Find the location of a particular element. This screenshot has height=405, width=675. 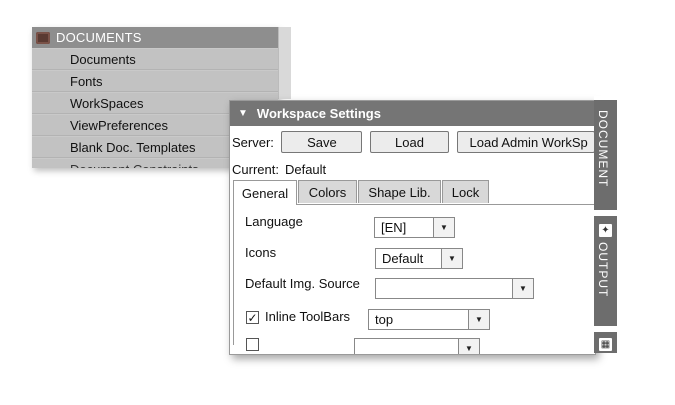

icons-select: Default ▼ is located at coordinates (419, 258).